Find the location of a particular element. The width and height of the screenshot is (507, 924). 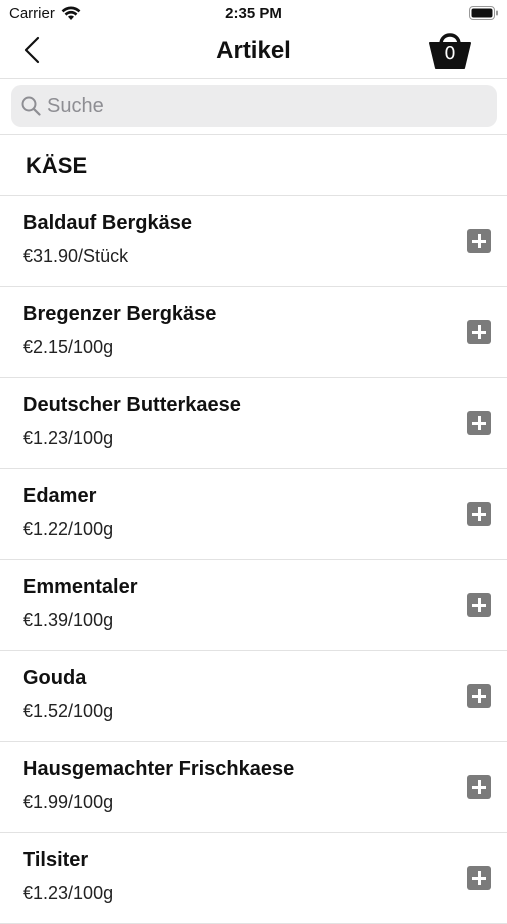

item-name: Baldauf Bergkäse is located at coordinates (107, 223).